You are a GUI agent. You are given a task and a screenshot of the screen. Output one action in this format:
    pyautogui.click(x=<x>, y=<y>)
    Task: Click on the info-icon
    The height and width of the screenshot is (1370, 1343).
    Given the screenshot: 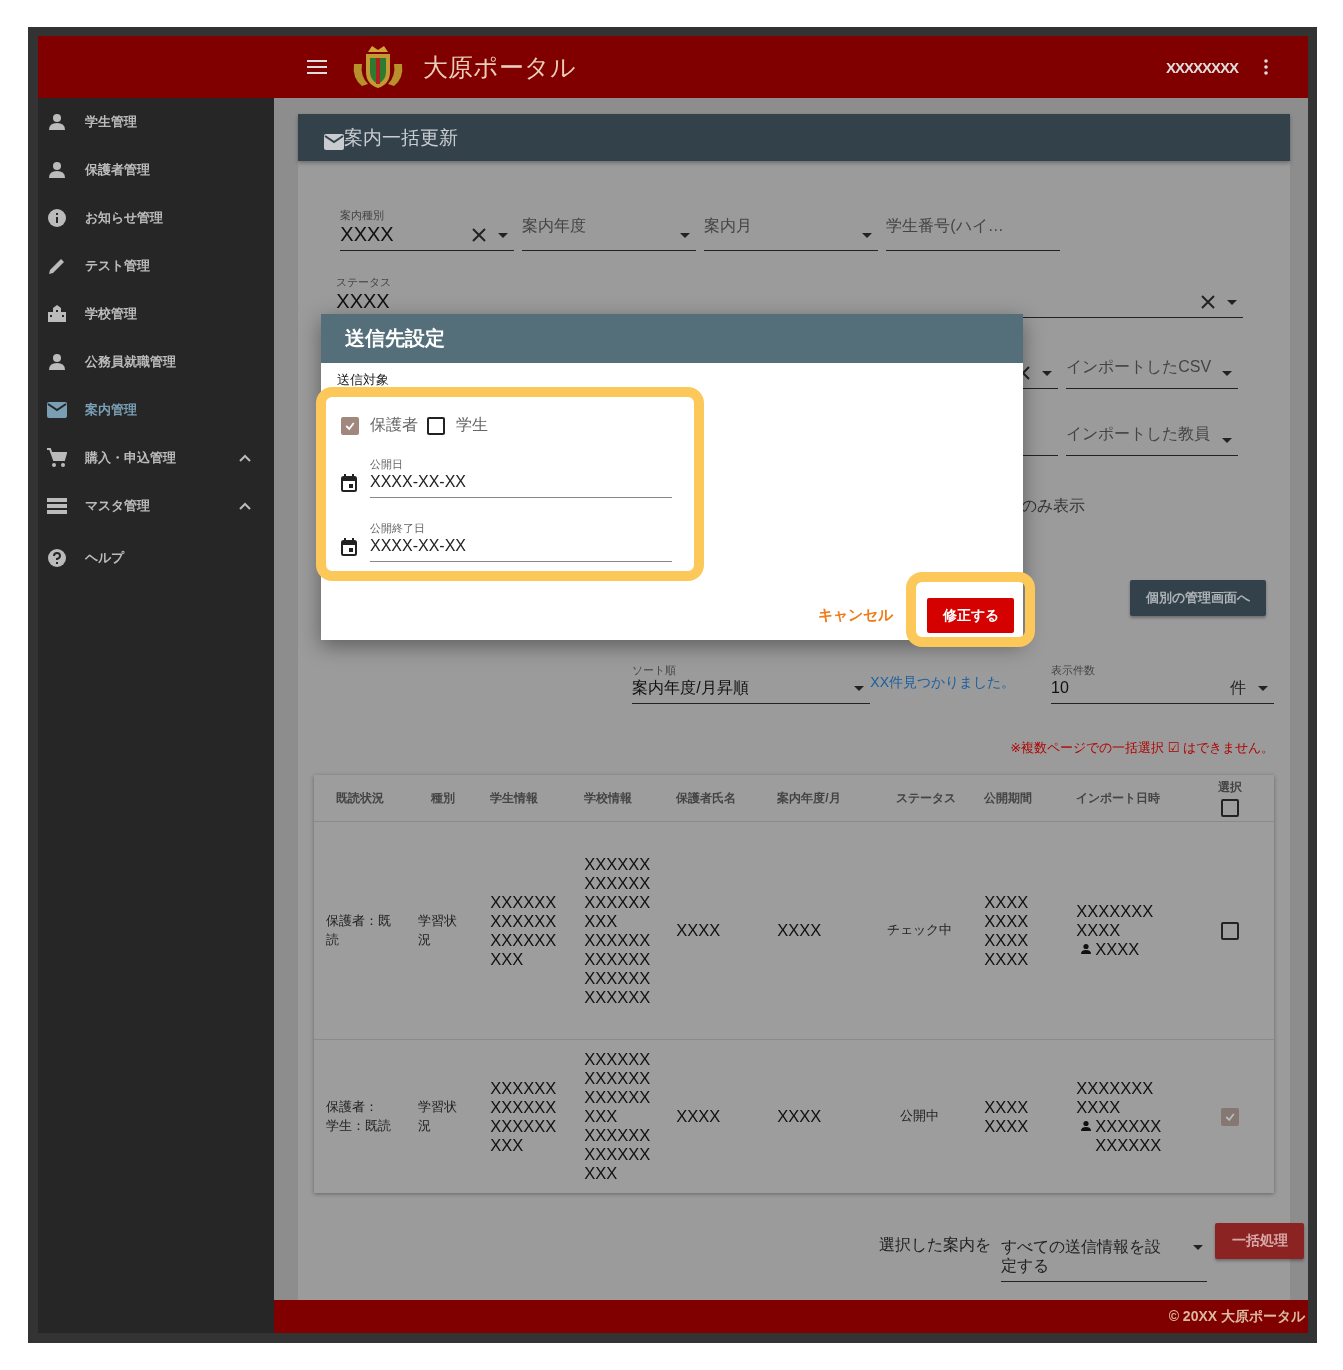 What is the action you would take?
    pyautogui.click(x=57, y=218)
    